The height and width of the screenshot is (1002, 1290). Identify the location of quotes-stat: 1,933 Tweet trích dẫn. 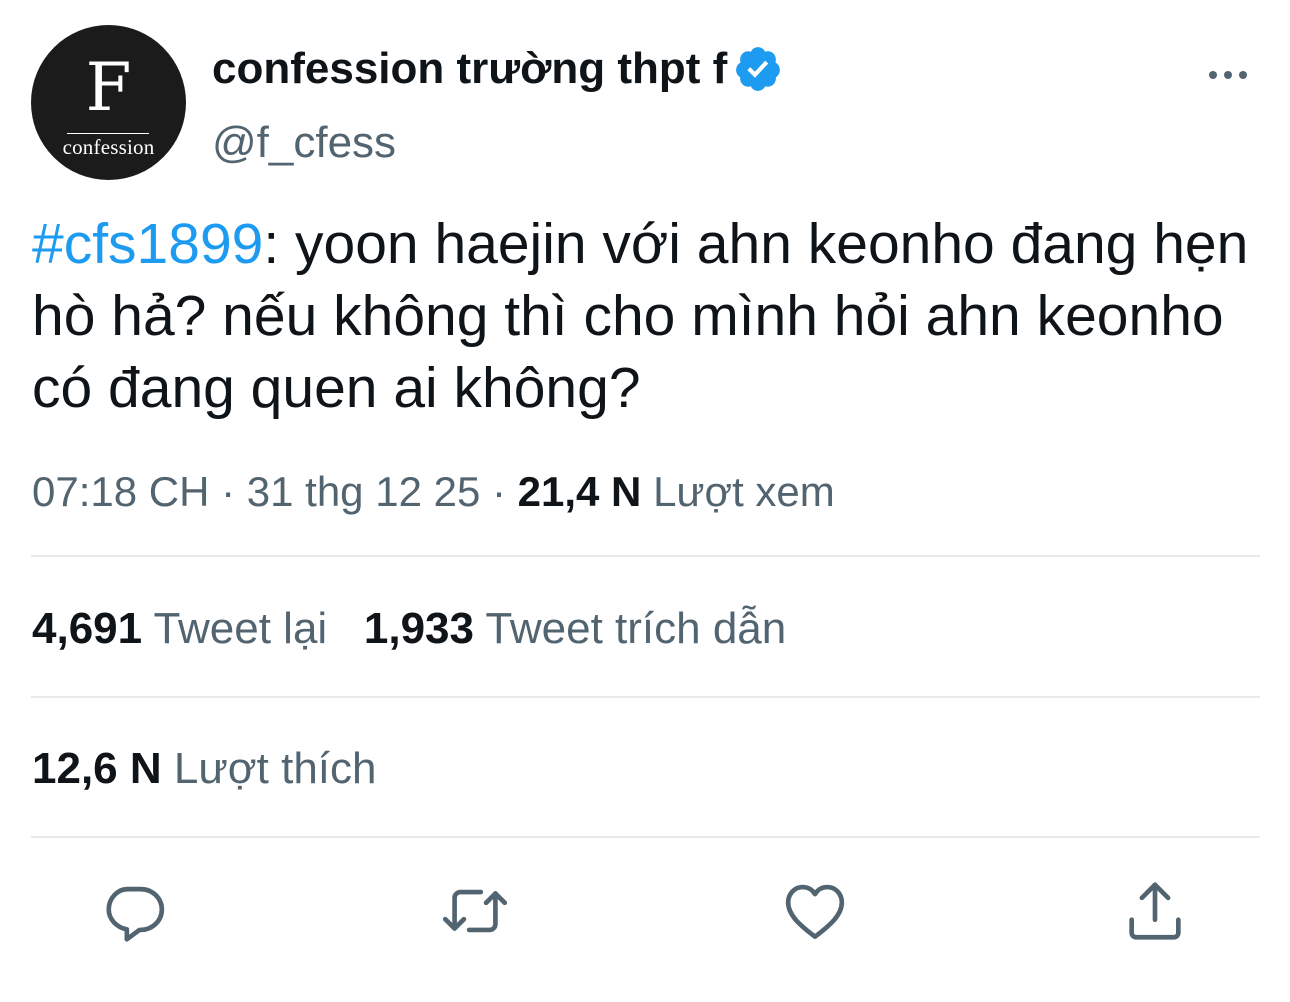
(575, 628).